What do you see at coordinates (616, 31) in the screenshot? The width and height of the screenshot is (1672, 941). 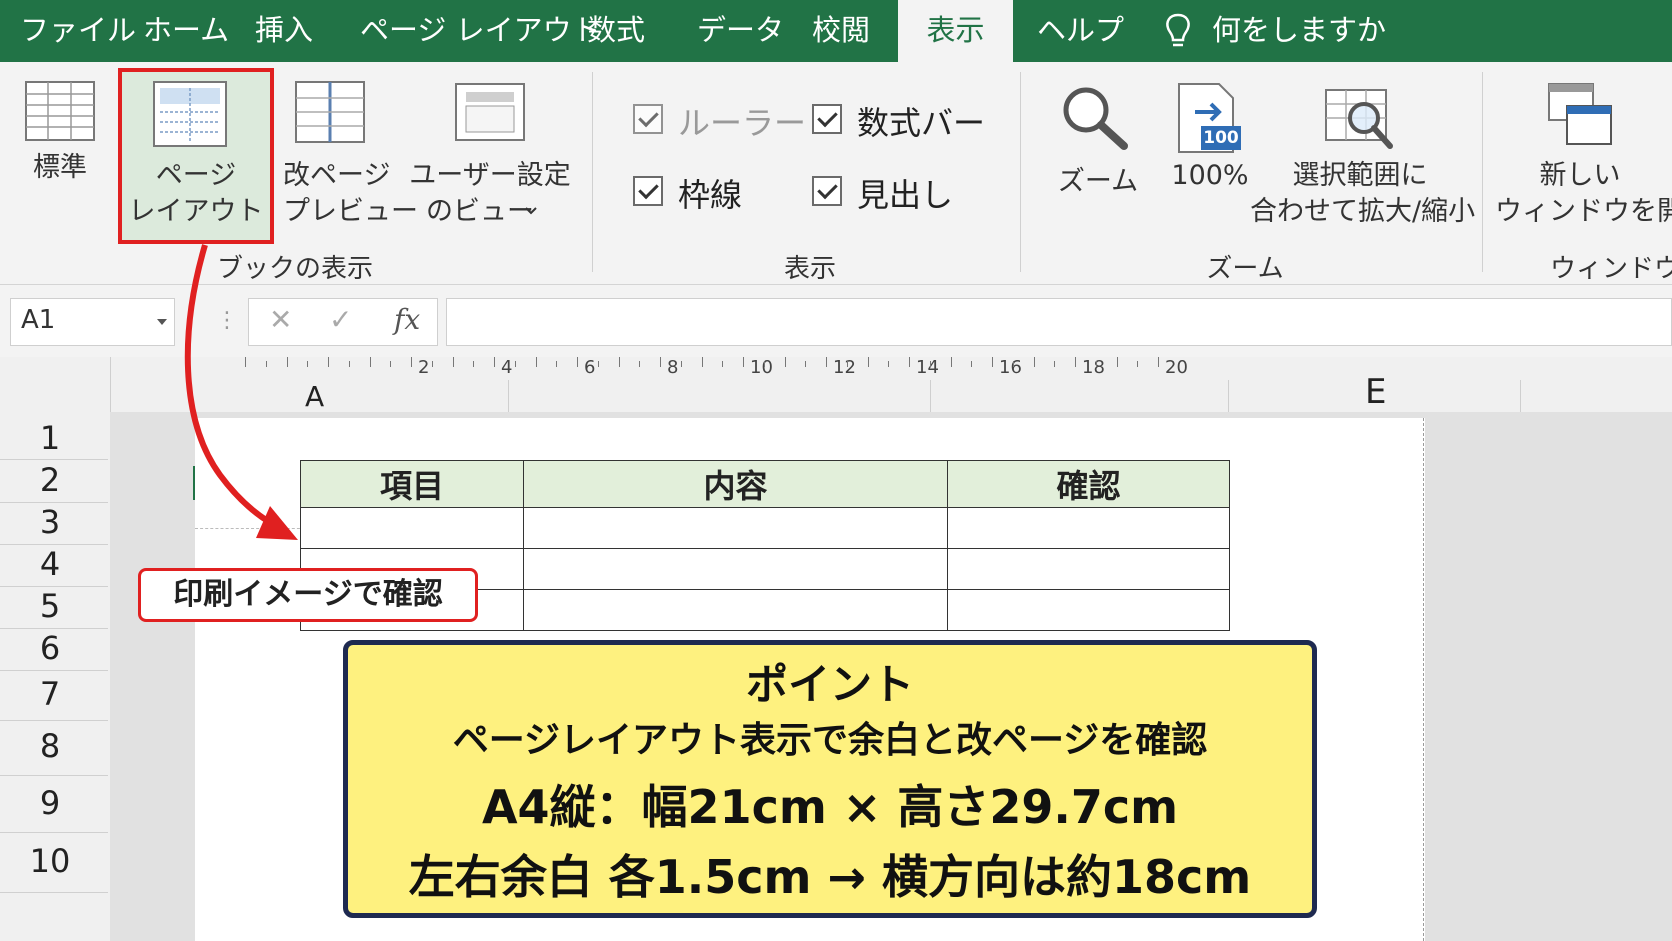 I see `tab-formulas: 数式` at bounding box center [616, 31].